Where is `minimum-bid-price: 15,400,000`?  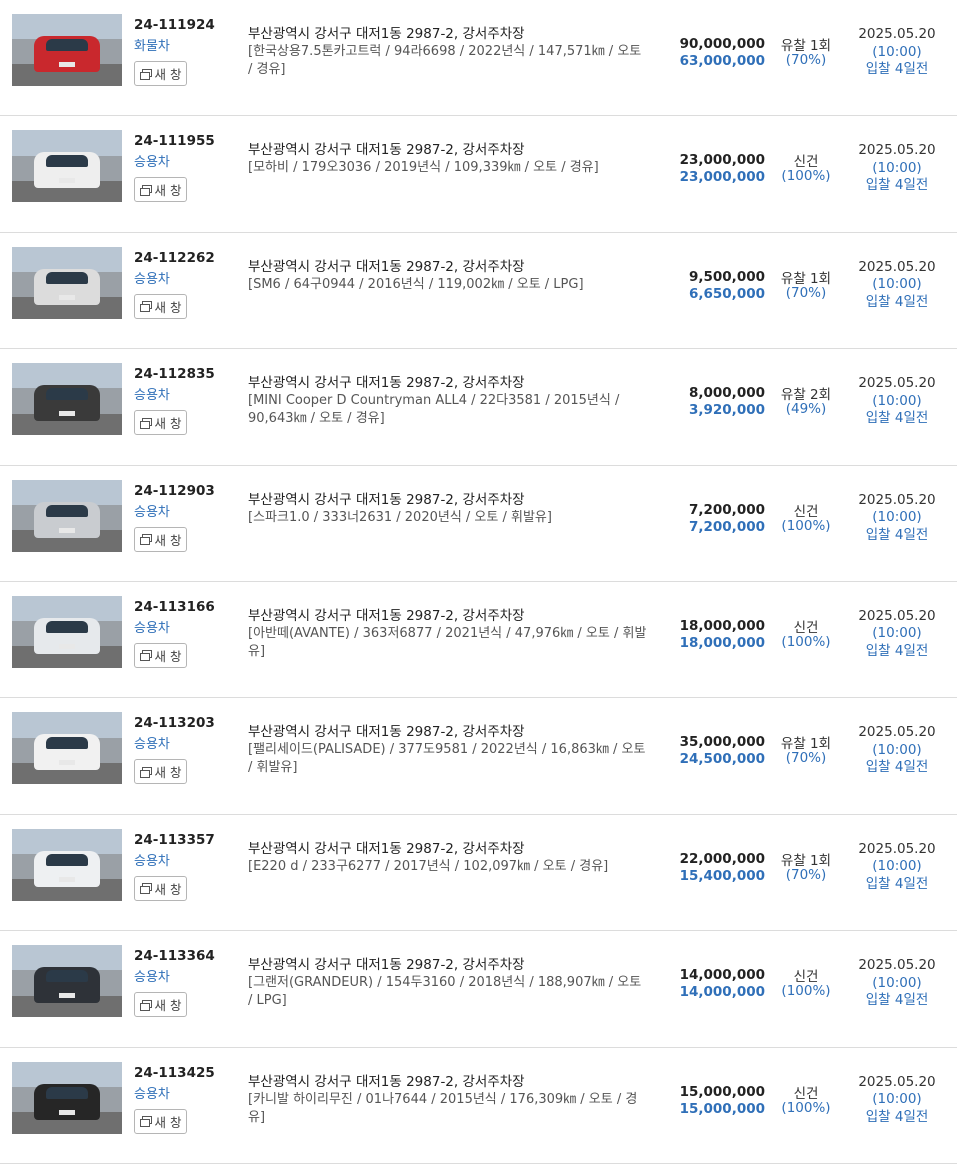
minimum-bid-price: 15,400,000 is located at coordinates (722, 875).